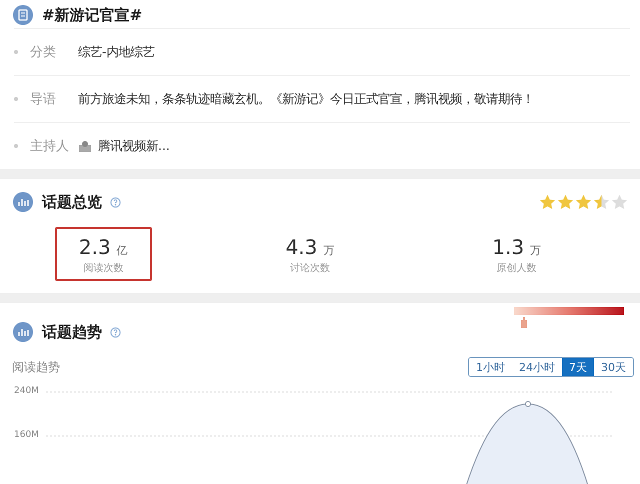 The width and height of the screenshot is (640, 484). What do you see at coordinates (122, 250) in the screenshot?
I see `stat-unit: 亿` at bounding box center [122, 250].